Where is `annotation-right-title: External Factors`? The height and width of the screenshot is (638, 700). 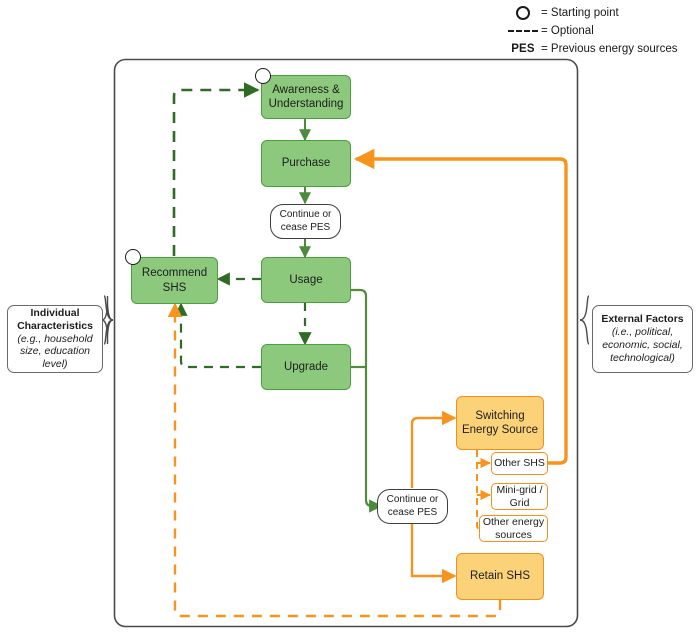 annotation-right-title: External Factors is located at coordinates (642, 319).